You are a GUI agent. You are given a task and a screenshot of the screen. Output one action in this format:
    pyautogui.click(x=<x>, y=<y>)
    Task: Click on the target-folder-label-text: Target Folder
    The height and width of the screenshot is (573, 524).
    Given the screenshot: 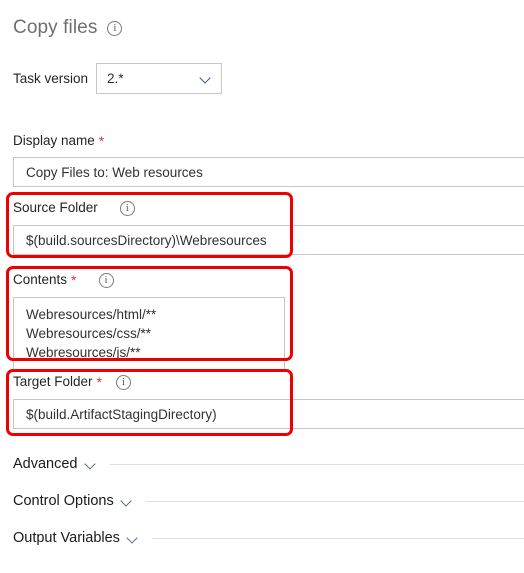 What is the action you would take?
    pyautogui.click(x=53, y=381)
    